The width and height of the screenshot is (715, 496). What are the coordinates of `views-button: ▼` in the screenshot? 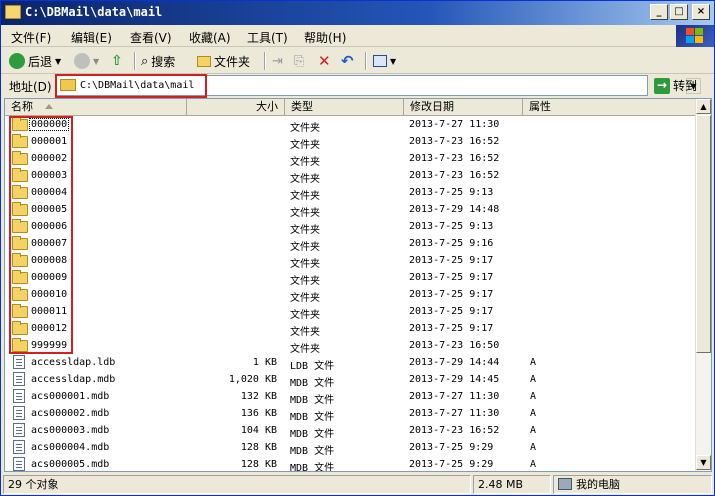 It's located at (384, 61).